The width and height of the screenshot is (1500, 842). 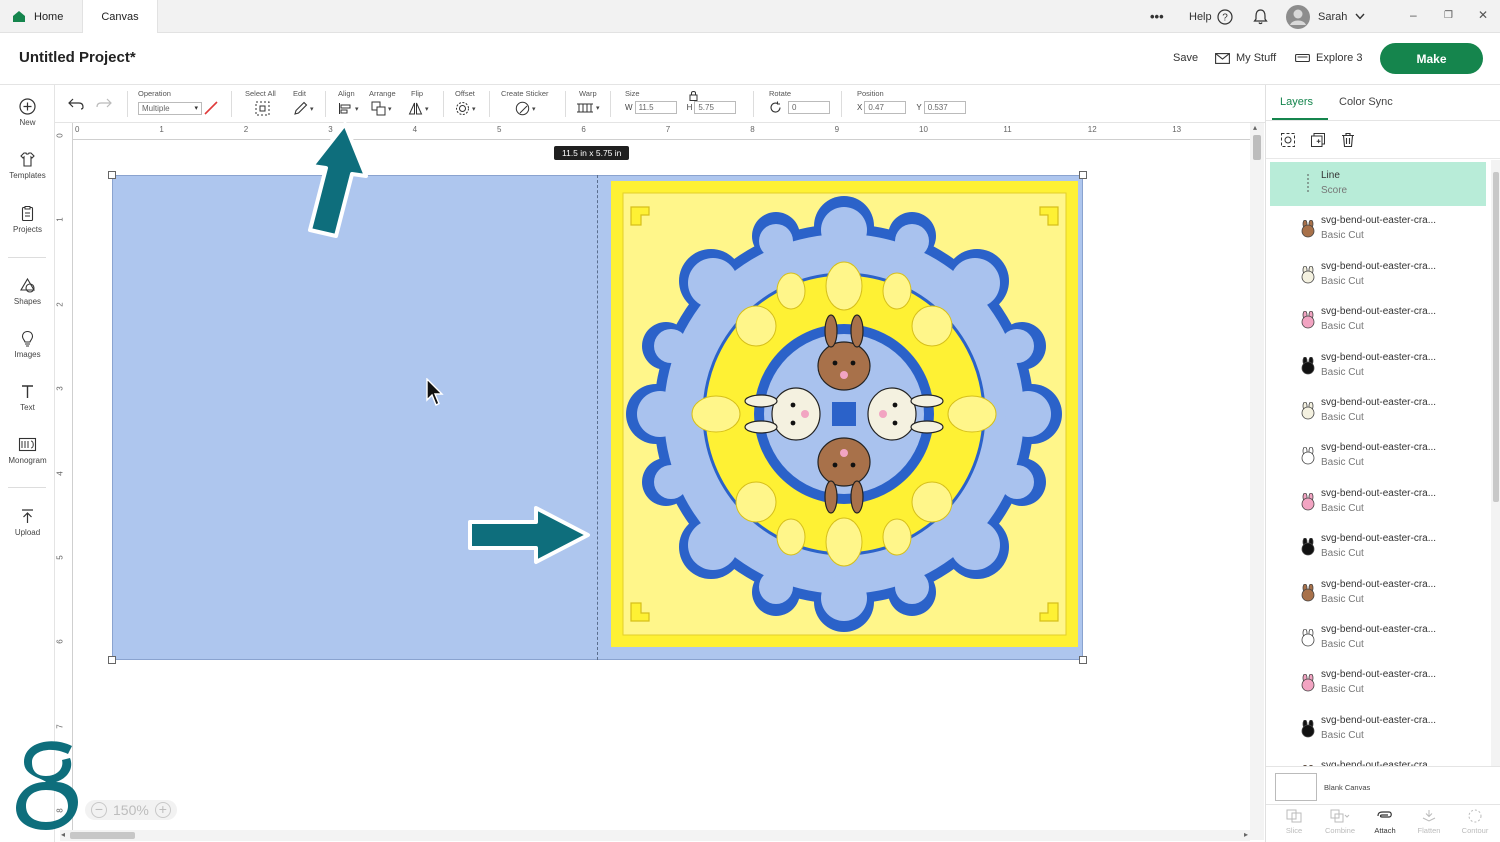 I want to click on sidebar-item-projects: Projects, so click(x=27, y=219).